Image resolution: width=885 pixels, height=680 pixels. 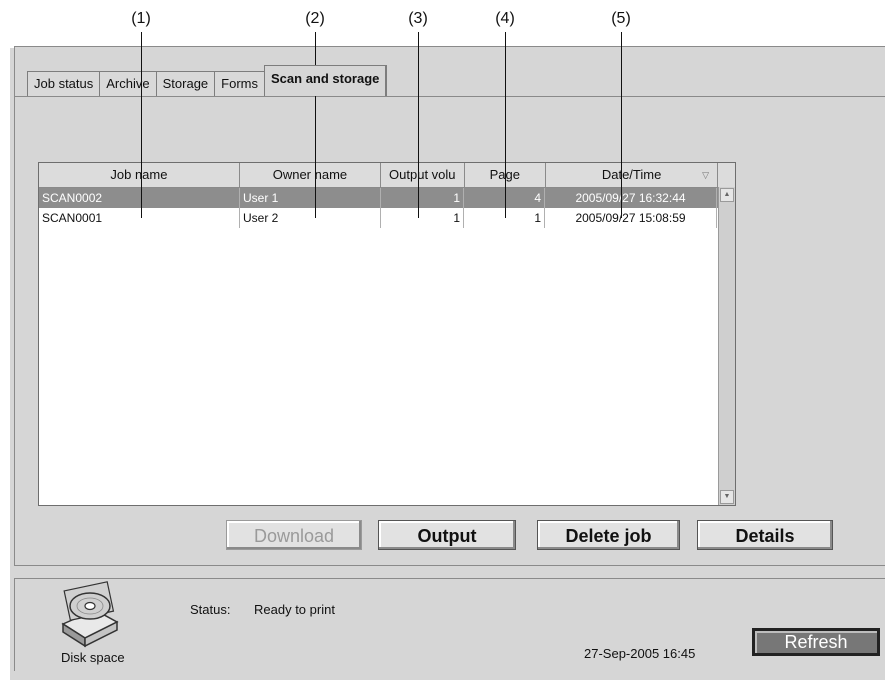 What do you see at coordinates (141, 18) in the screenshot?
I see `callout-1: (1)` at bounding box center [141, 18].